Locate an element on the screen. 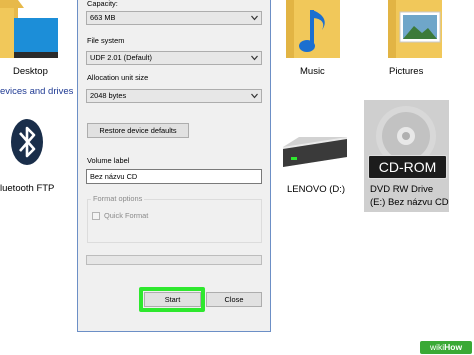  format-progress-bar is located at coordinates (174, 260).